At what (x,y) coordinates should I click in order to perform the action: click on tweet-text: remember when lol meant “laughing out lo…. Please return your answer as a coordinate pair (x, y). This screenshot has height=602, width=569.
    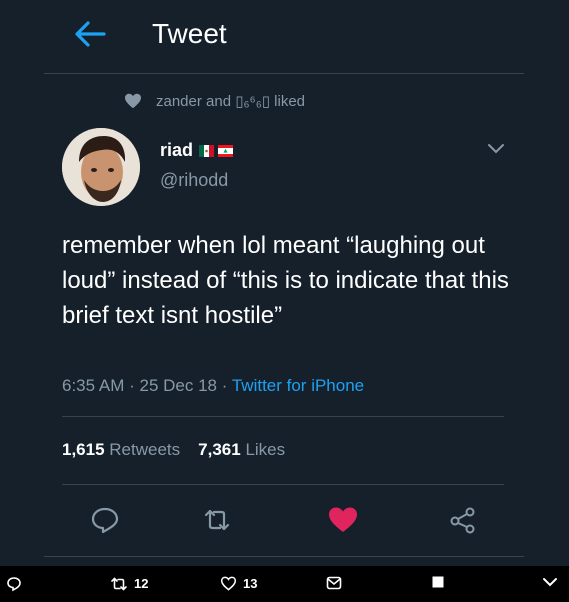
    Looking at the image, I should click on (285, 280).